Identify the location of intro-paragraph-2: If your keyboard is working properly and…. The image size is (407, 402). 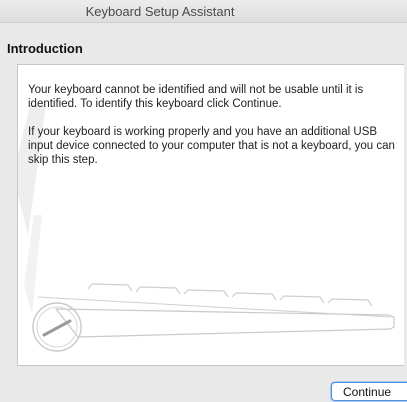
(211, 146).